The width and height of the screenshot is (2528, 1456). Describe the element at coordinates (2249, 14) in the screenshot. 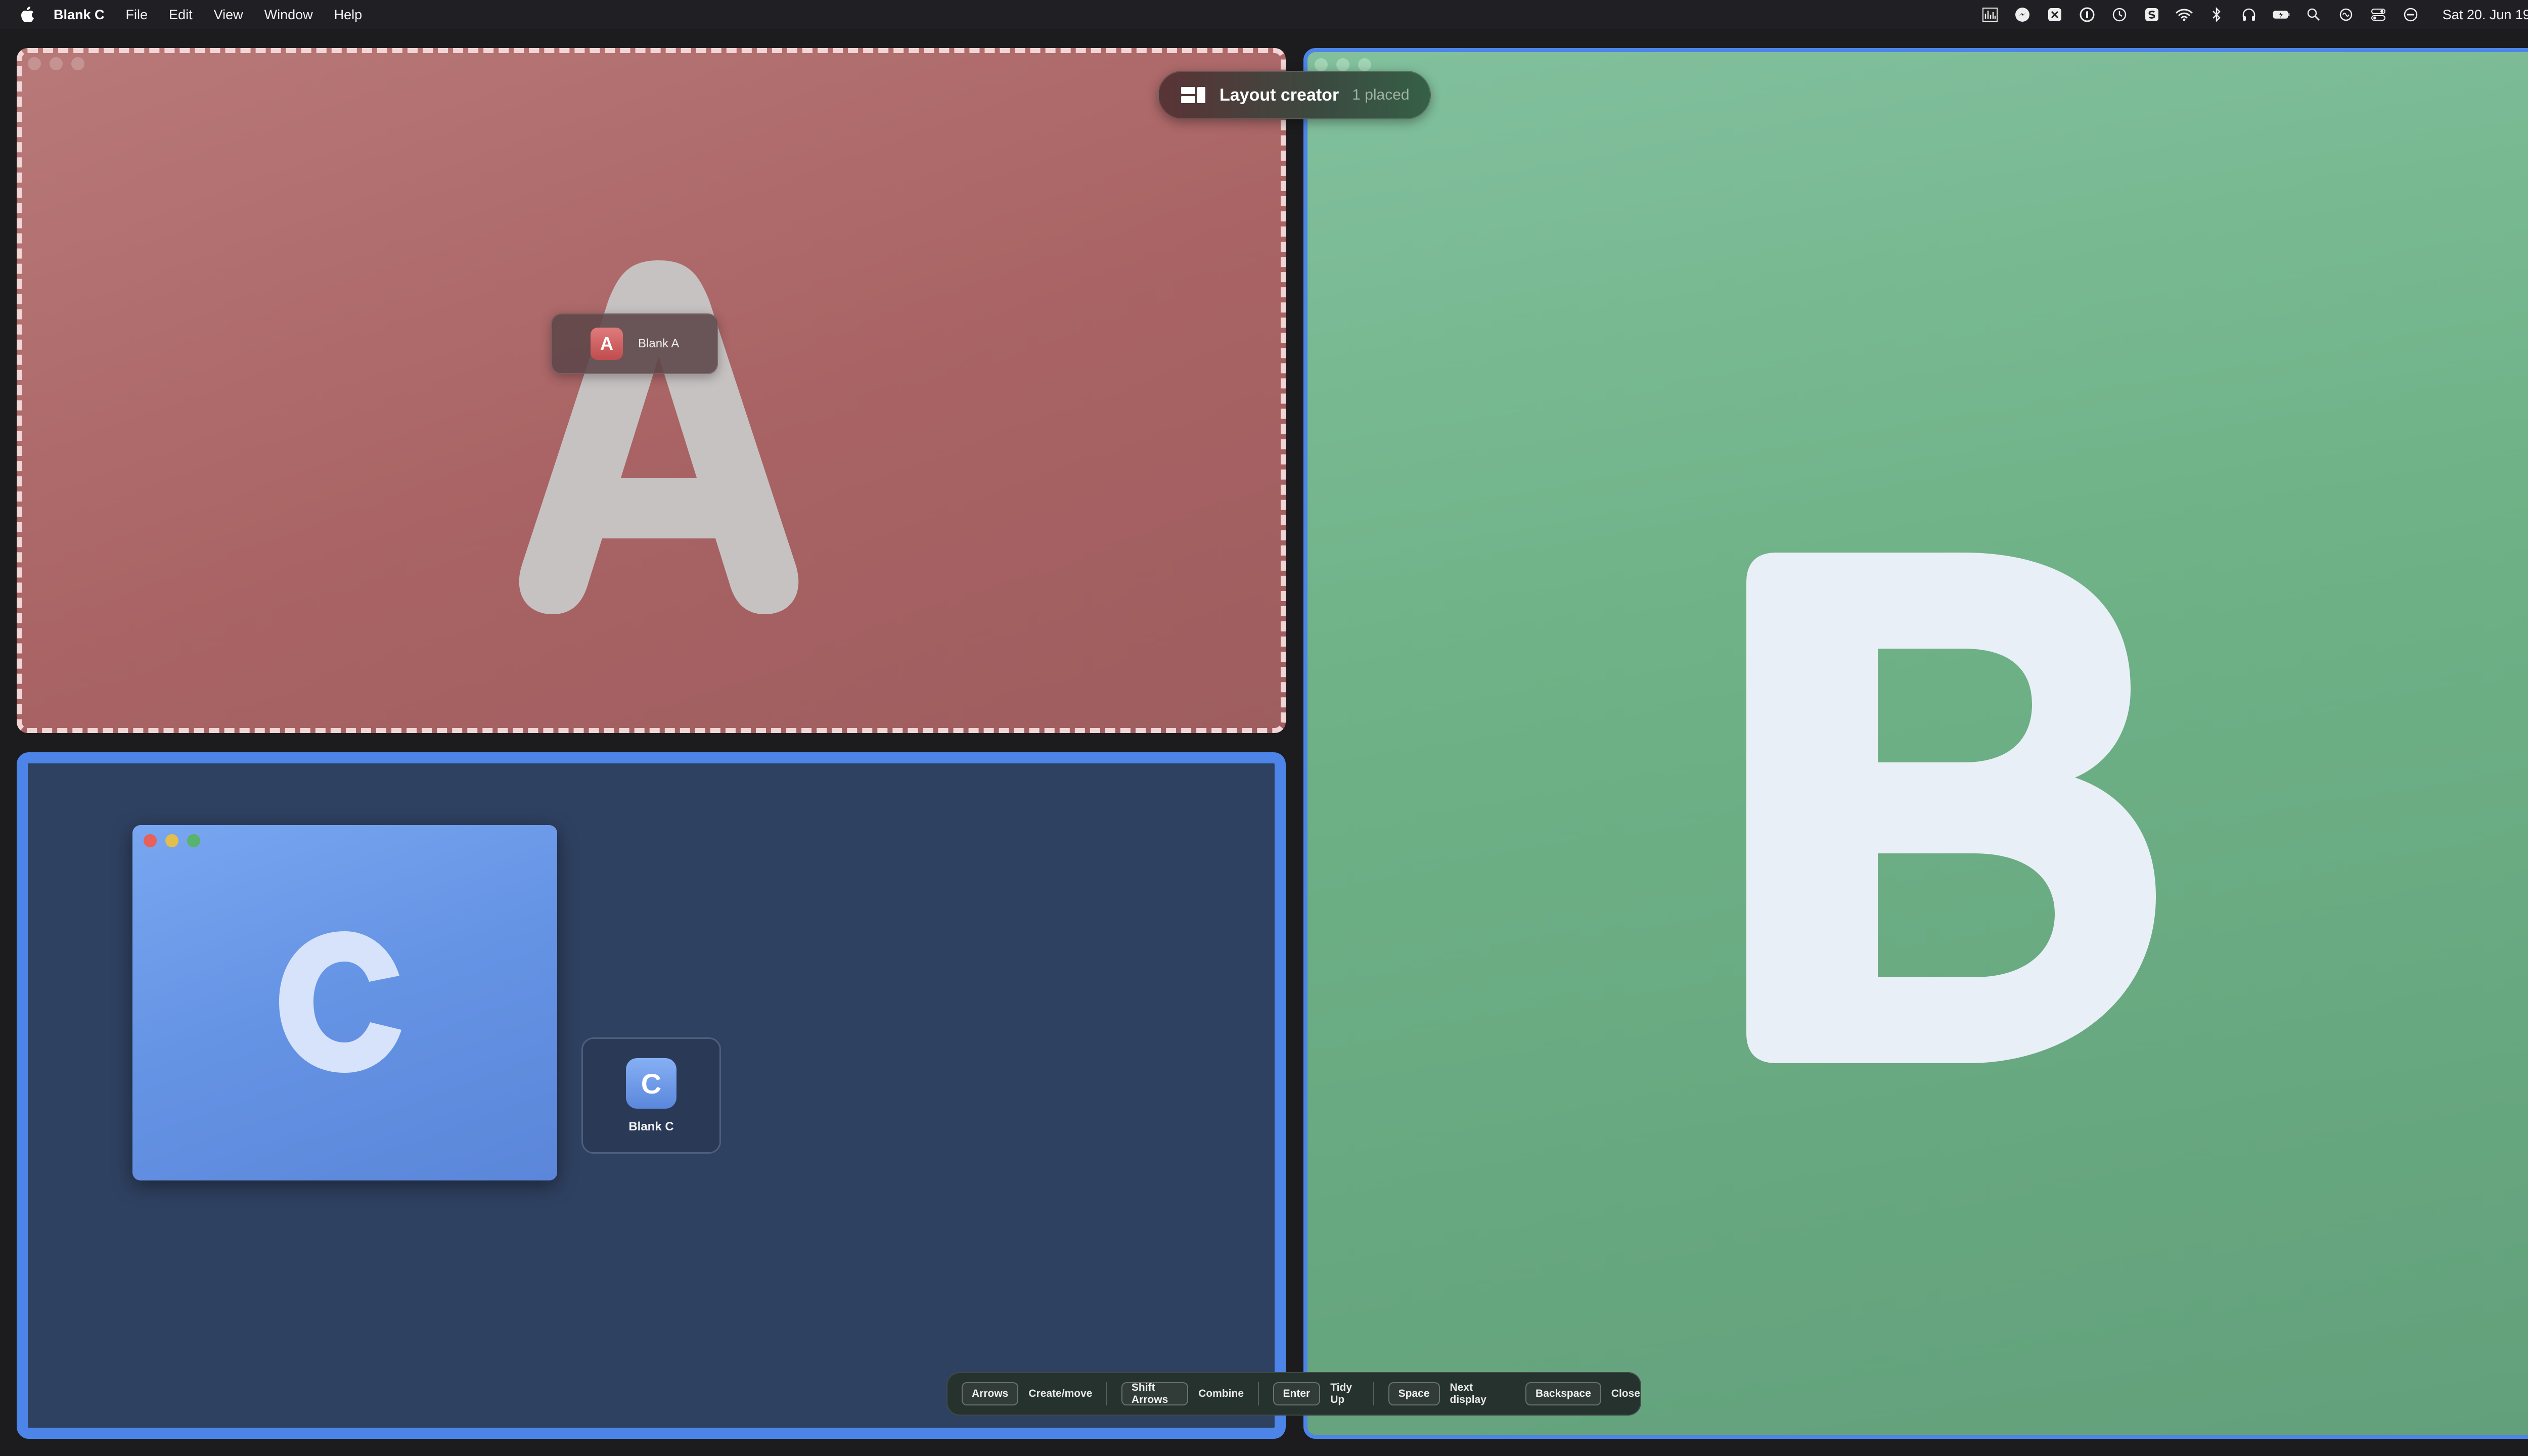

I see `headphones-icon` at that location.